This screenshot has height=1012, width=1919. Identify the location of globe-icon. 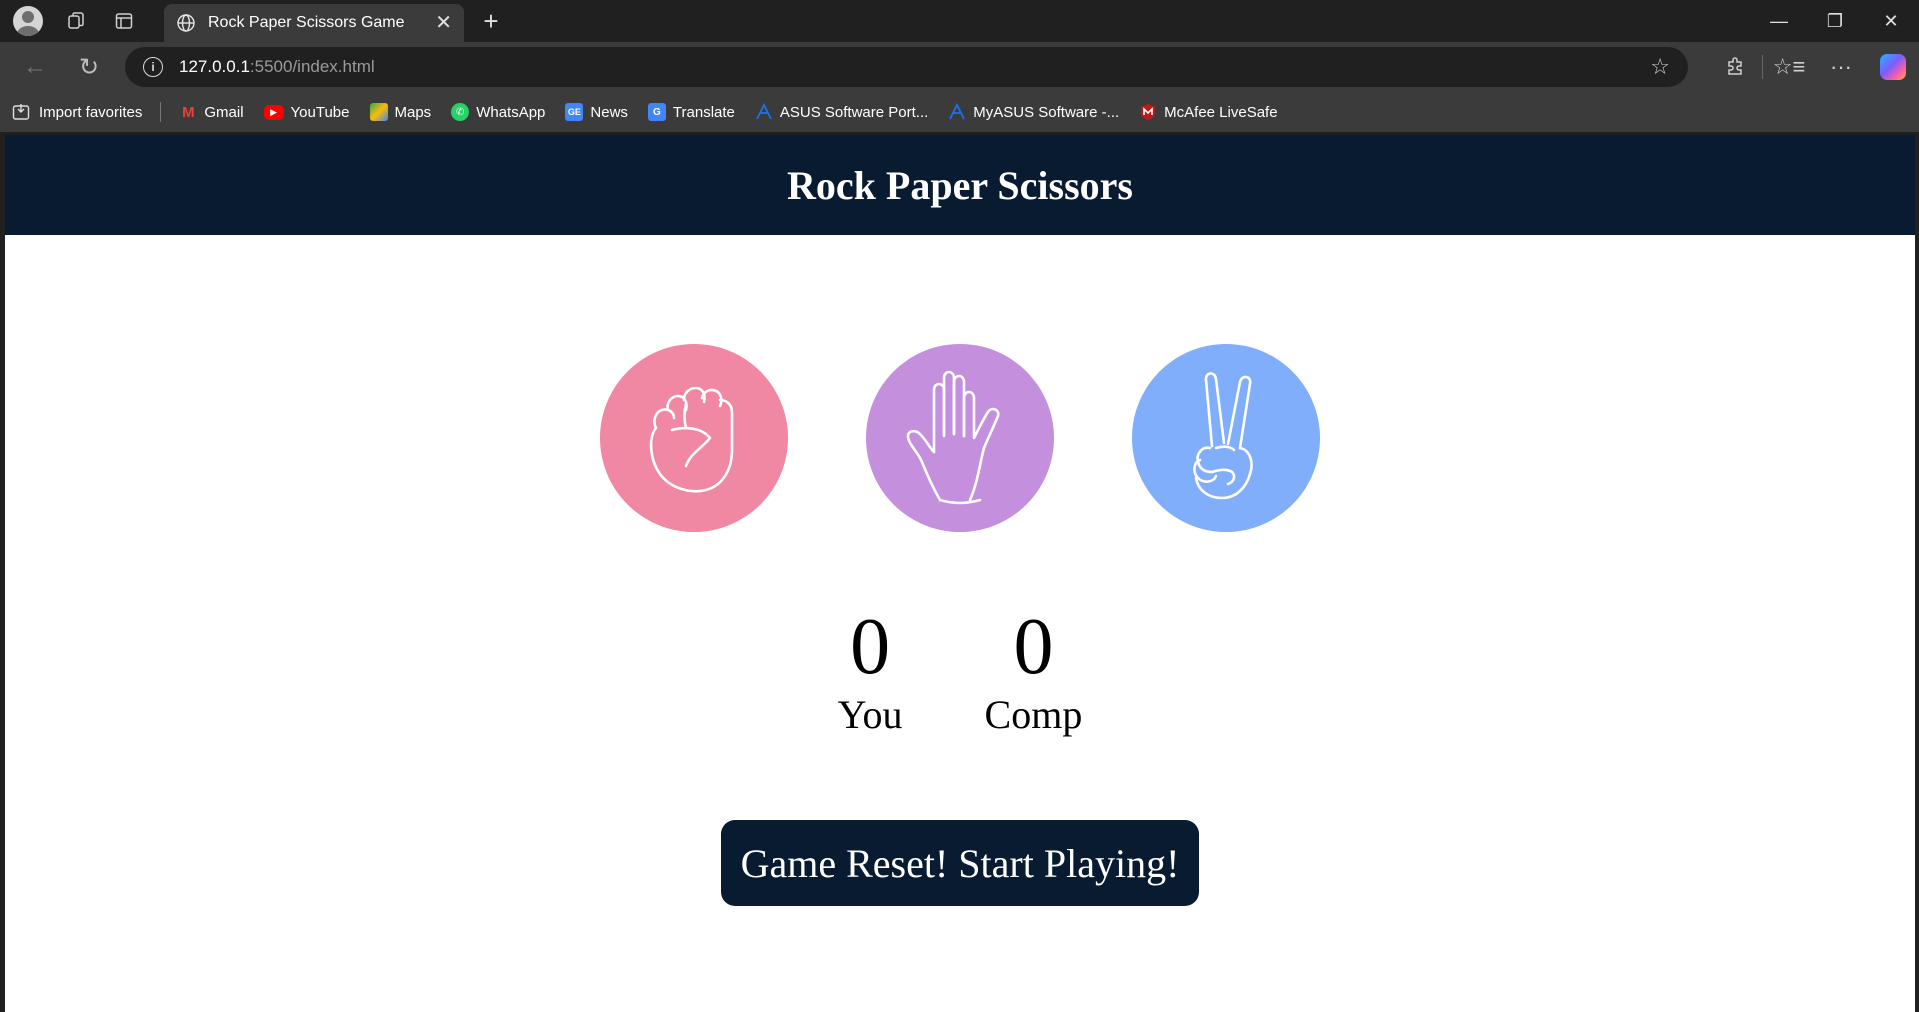
(186, 23).